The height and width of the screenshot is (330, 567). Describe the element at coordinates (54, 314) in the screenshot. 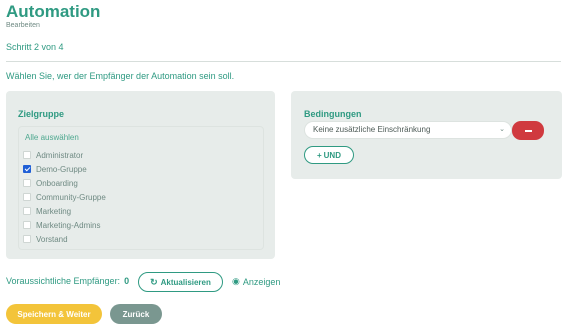

I see `save-continue-button: Speichern & Weiter` at that location.